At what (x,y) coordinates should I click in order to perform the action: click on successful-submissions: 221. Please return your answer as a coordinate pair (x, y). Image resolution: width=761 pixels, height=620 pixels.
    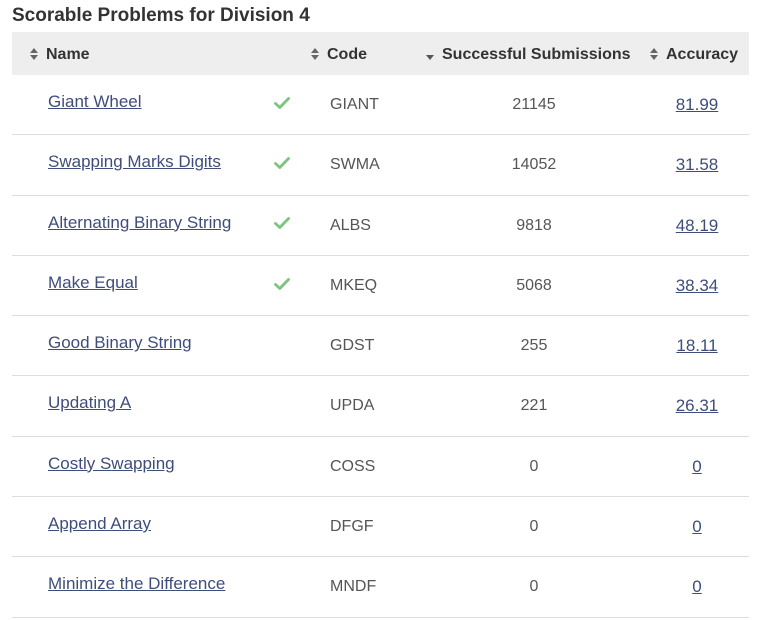
    Looking at the image, I should click on (534, 406).